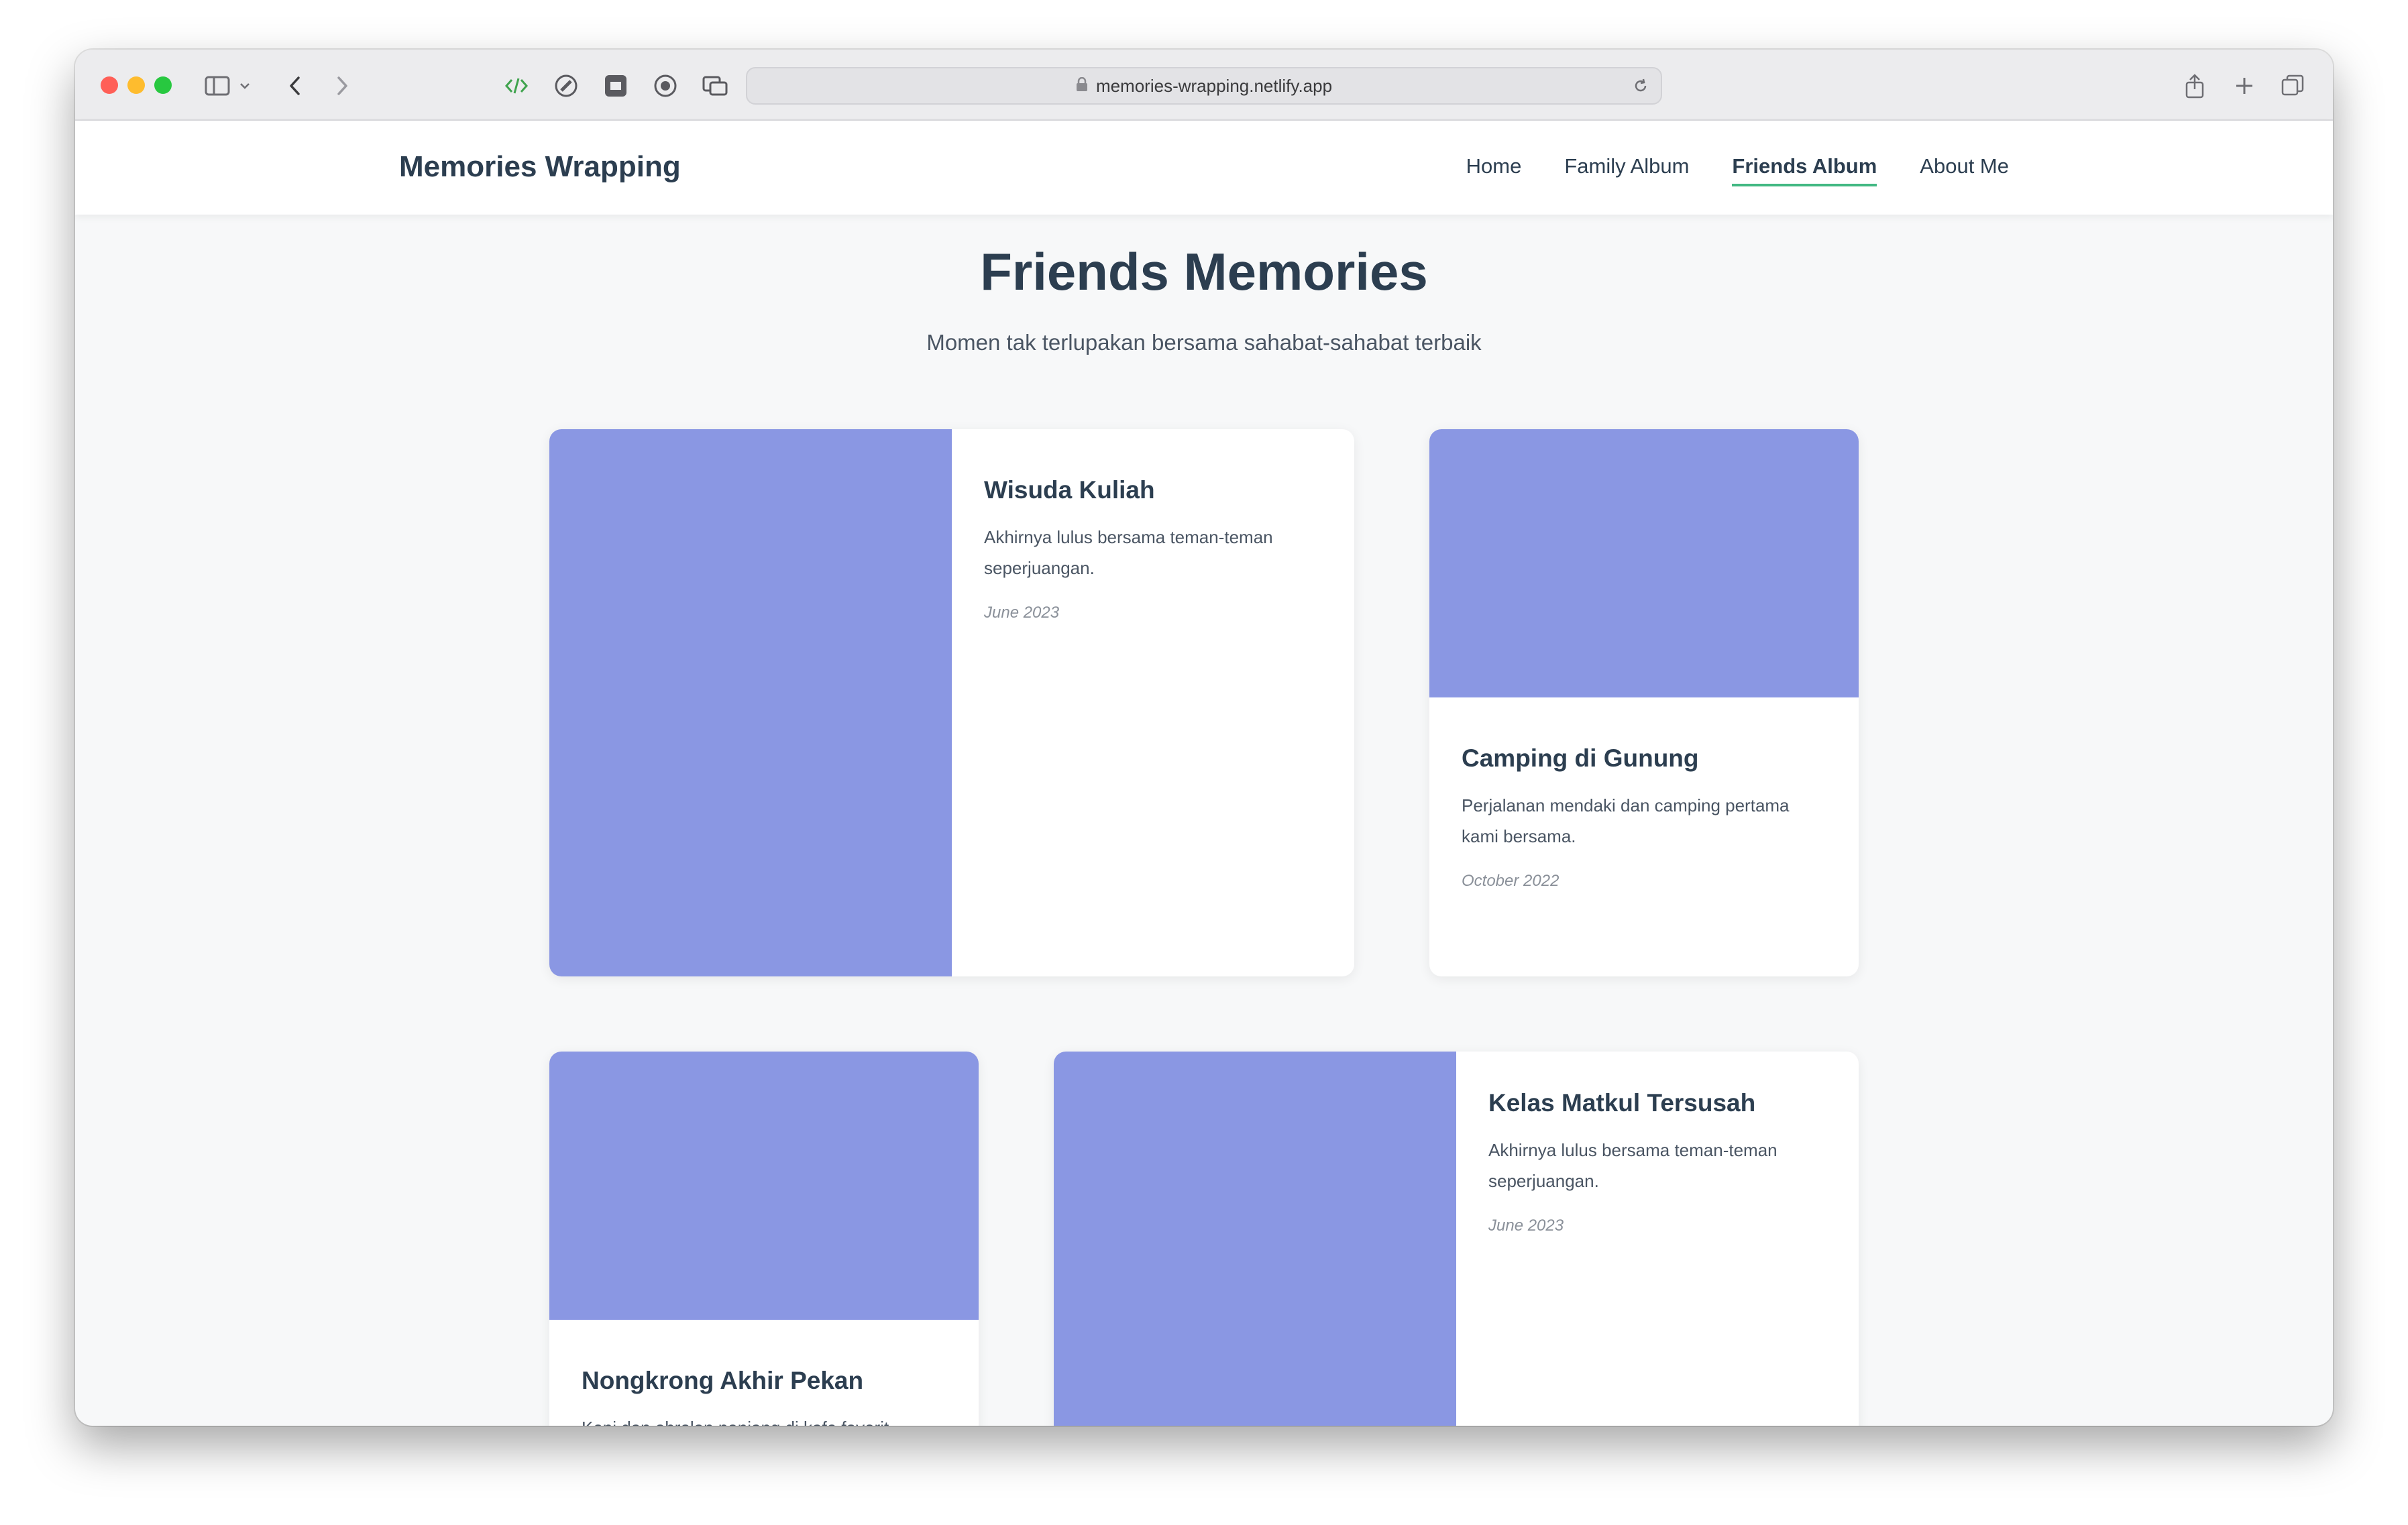  I want to click on window-extension-icon, so click(715, 85).